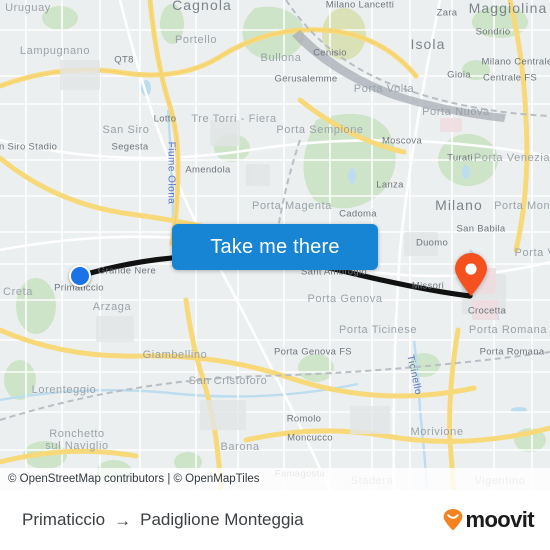 This screenshot has width=550, height=550. What do you see at coordinates (453, 520) in the screenshot?
I see `moovit-pin-icon` at bounding box center [453, 520].